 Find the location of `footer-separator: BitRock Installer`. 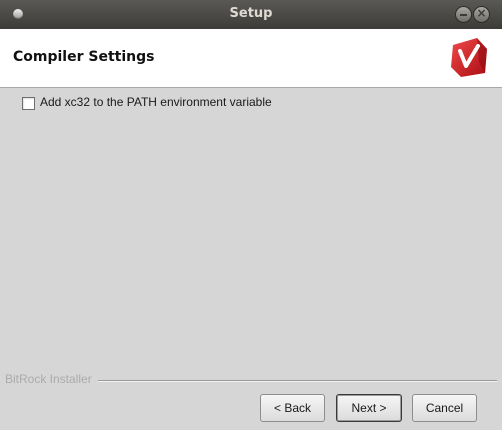

footer-separator: BitRock Installer is located at coordinates (251, 380).